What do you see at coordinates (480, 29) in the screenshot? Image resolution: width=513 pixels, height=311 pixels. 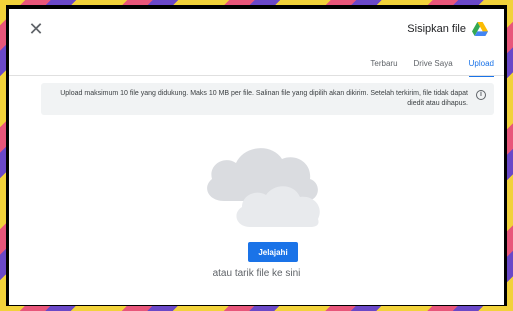 I see `google-drive-icon` at bounding box center [480, 29].